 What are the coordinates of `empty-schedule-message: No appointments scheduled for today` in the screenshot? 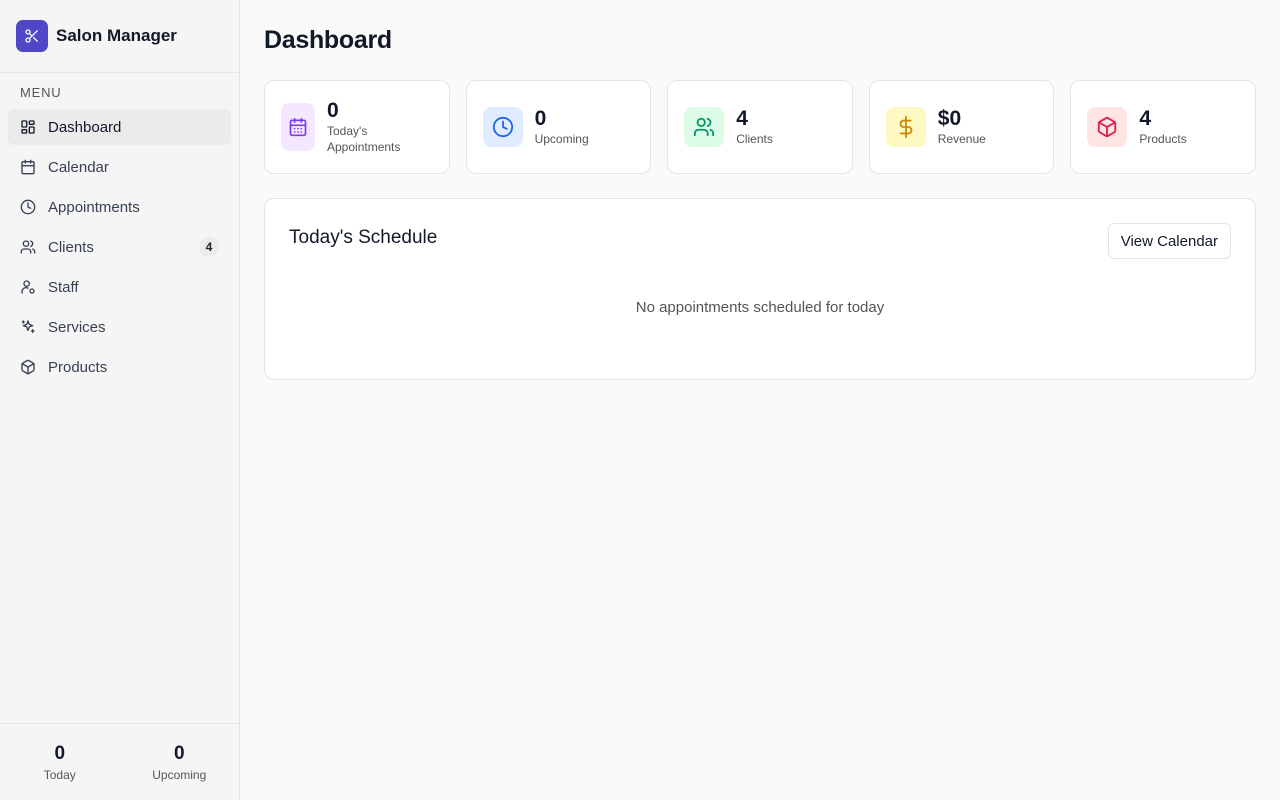 It's located at (760, 307).